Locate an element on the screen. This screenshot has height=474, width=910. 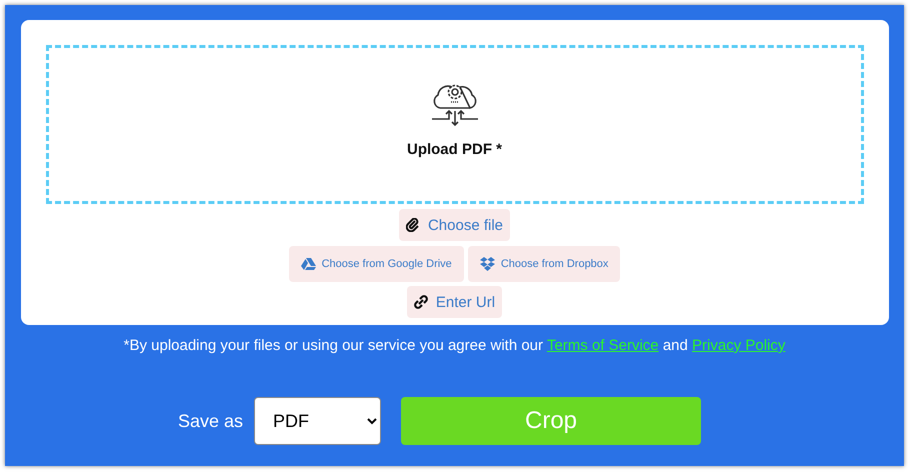
drive-icon is located at coordinates (308, 264).